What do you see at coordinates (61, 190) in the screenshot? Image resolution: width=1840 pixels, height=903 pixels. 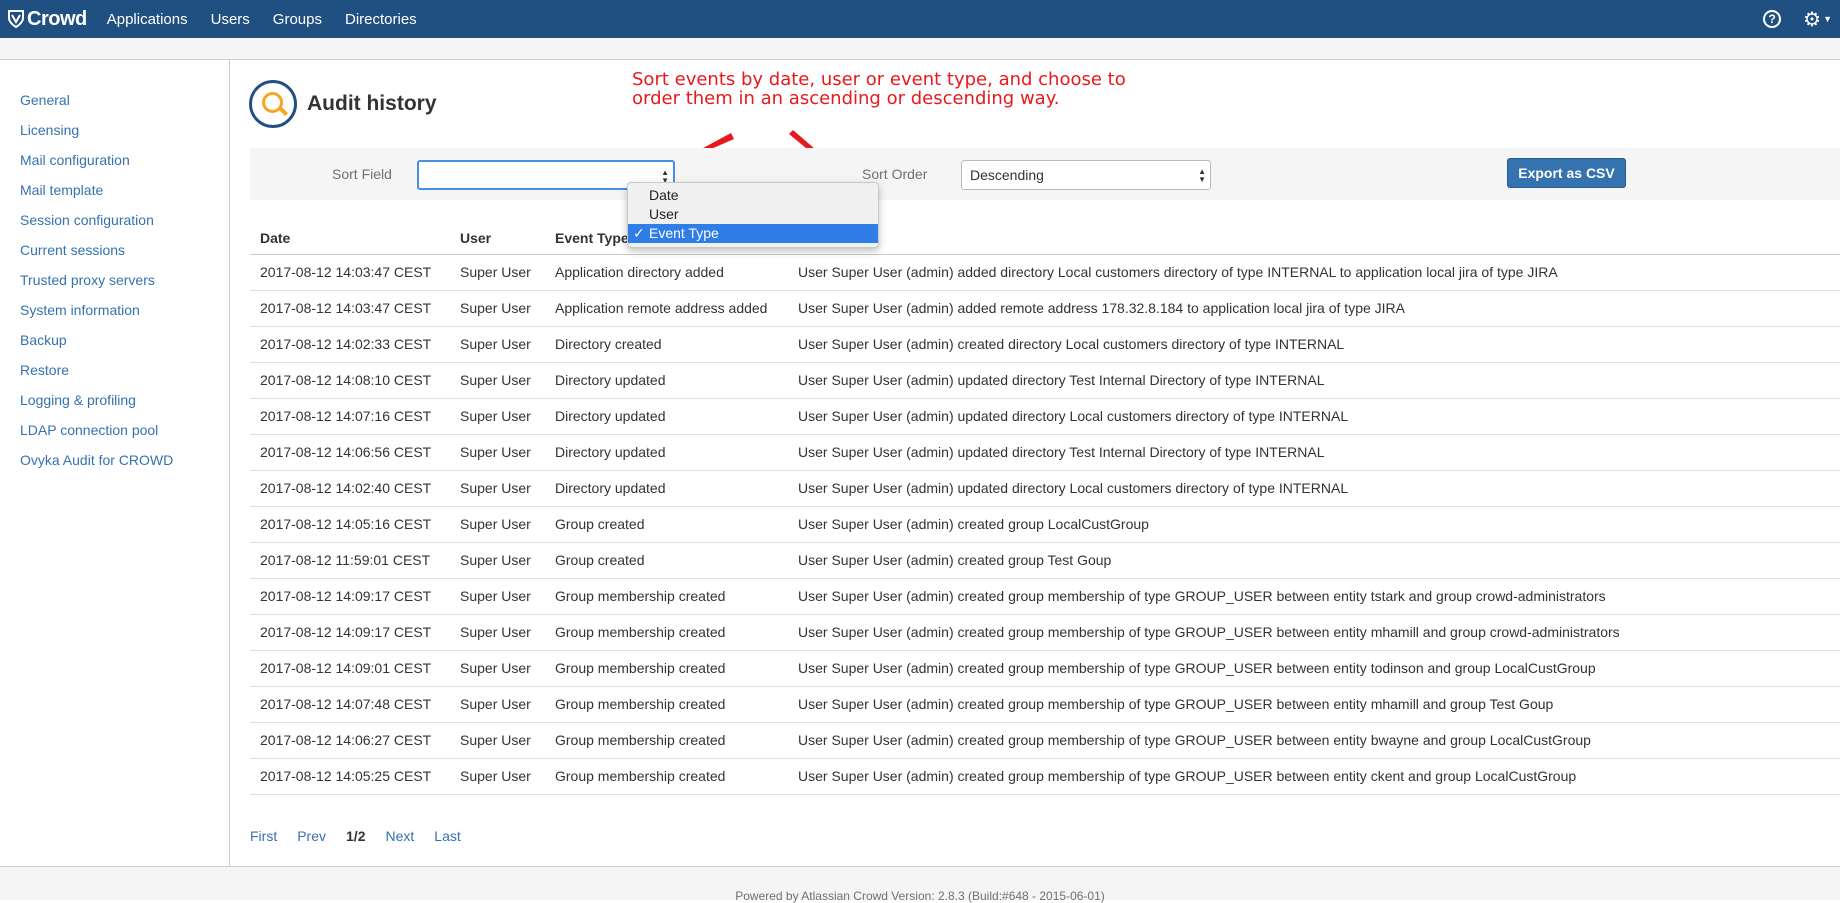 I see `sidebar-item-label: Mail template` at bounding box center [61, 190].